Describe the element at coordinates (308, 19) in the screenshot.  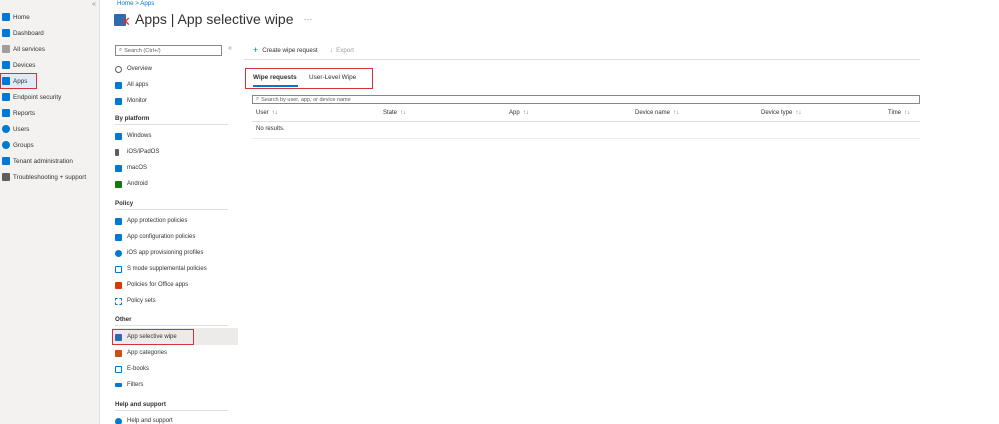
I see `more-options-button: ···` at that location.